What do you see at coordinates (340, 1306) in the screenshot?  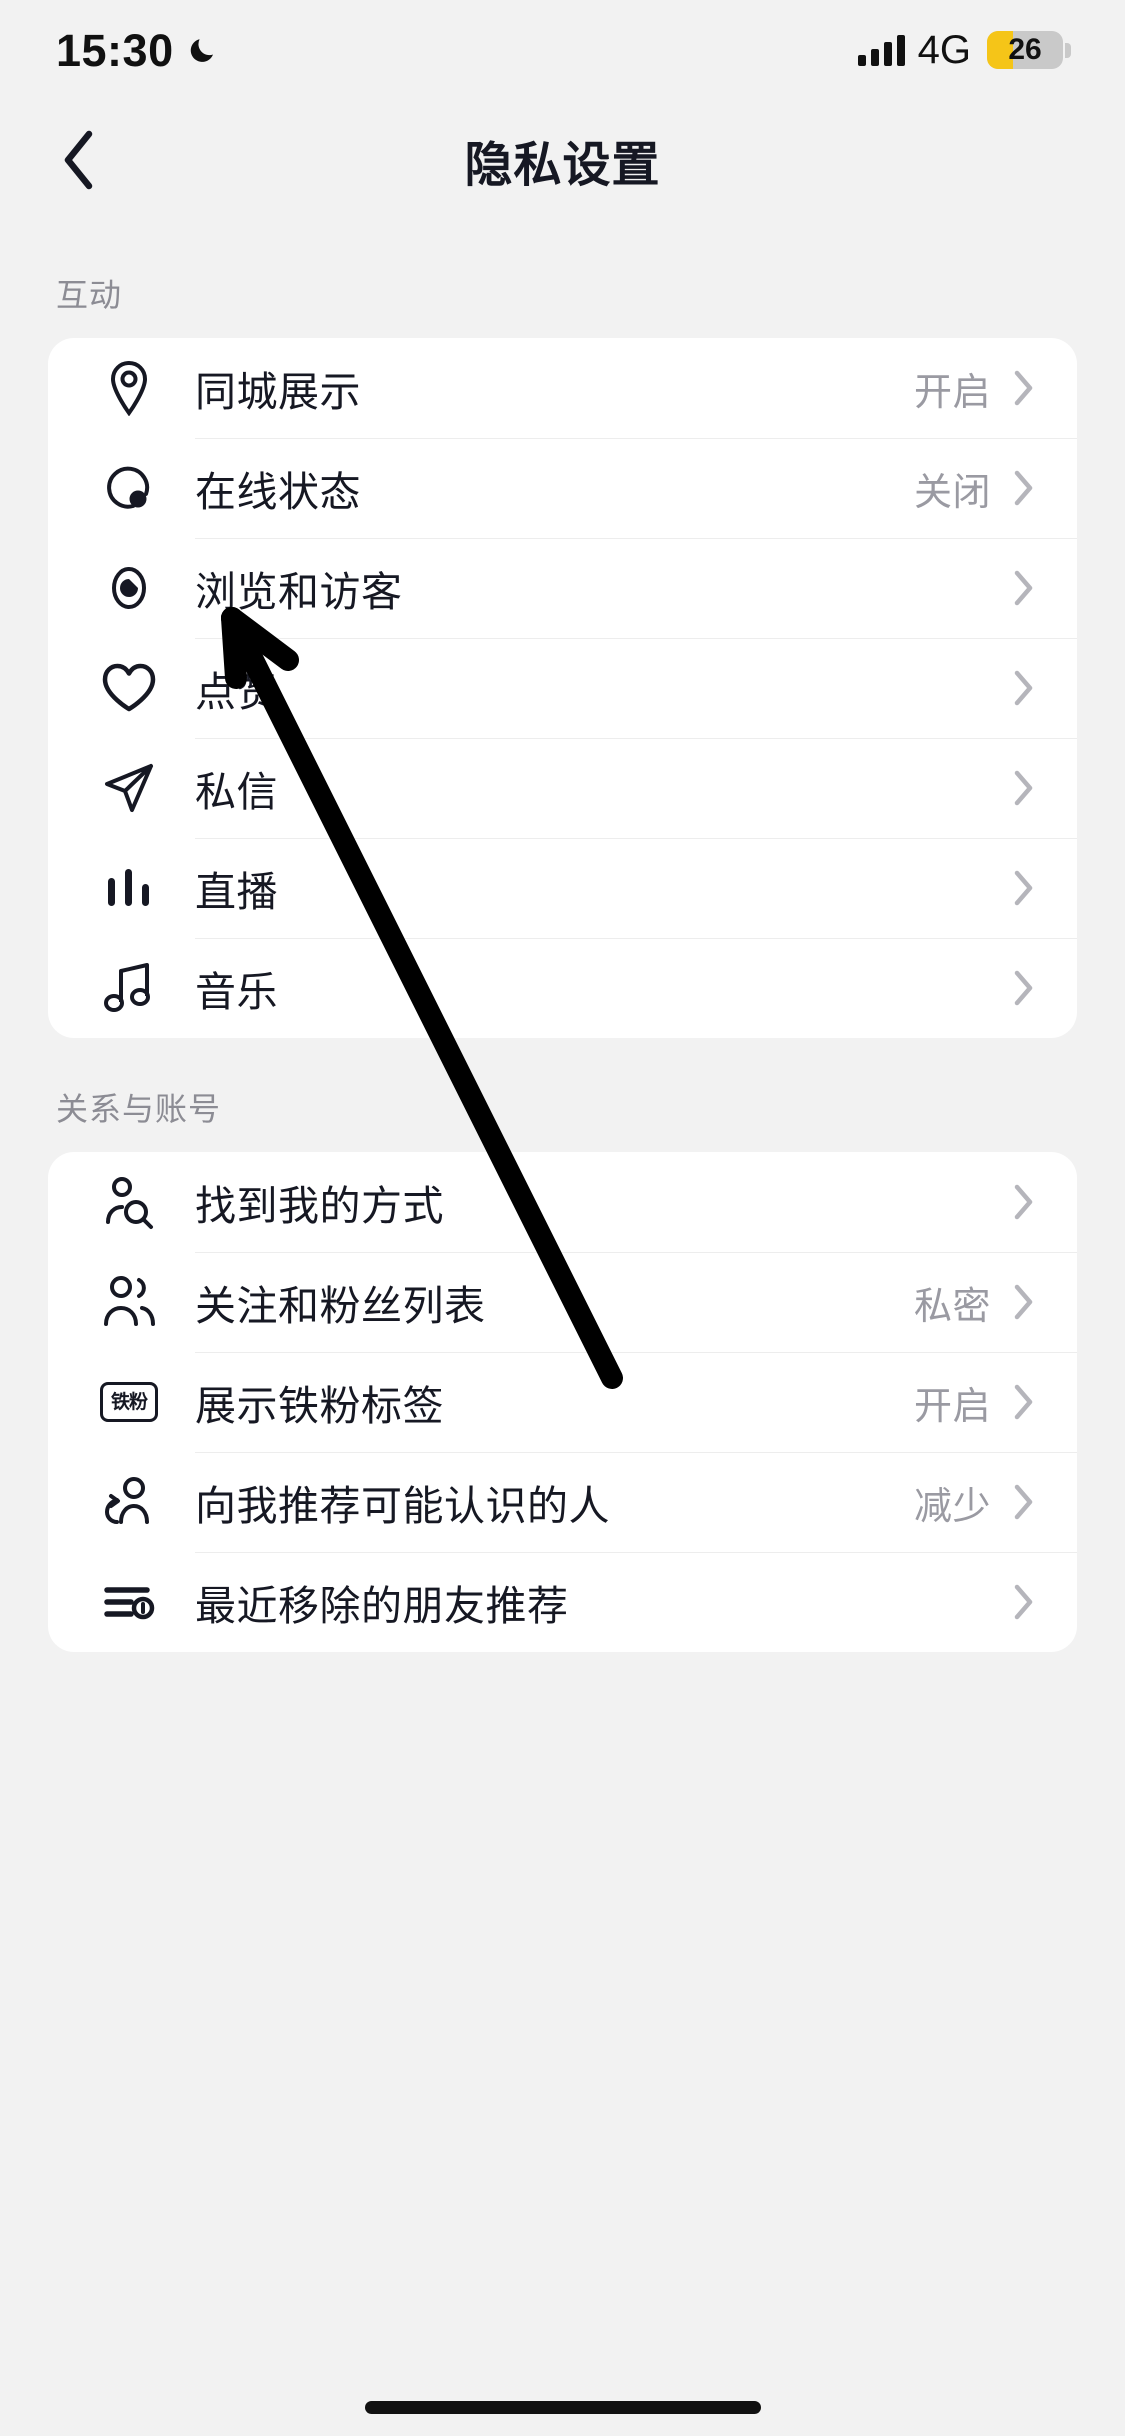 I see `row-label: 关注和粉丝列表` at bounding box center [340, 1306].